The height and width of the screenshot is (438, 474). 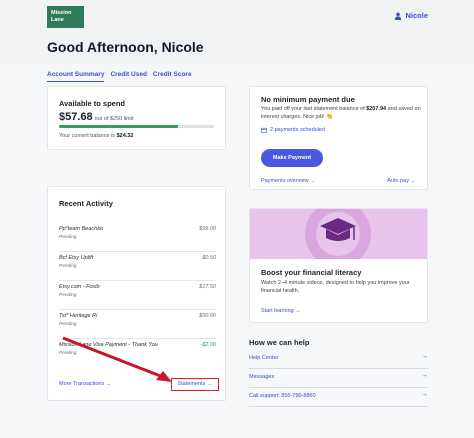 What do you see at coordinates (78, 316) in the screenshot?
I see `transaction-name: Tst* Heritage Ri` at bounding box center [78, 316].